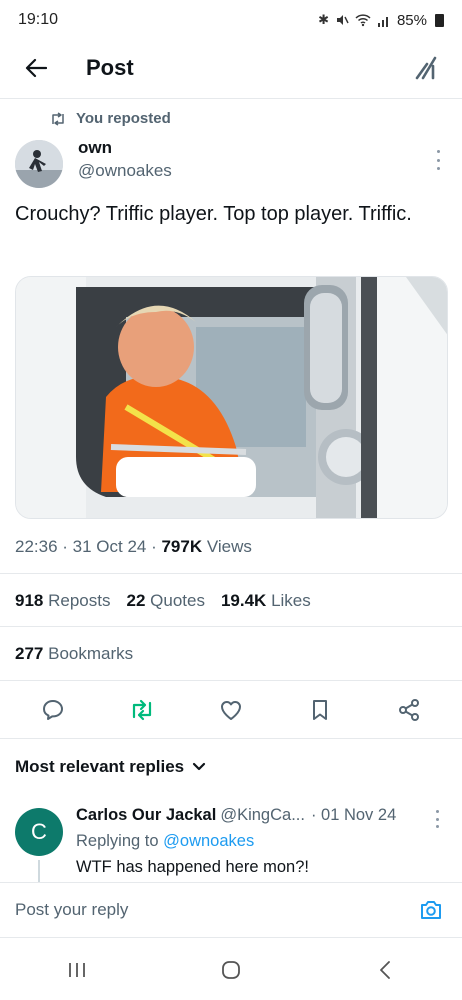  I want to click on reply-composer, so click(231, 910).